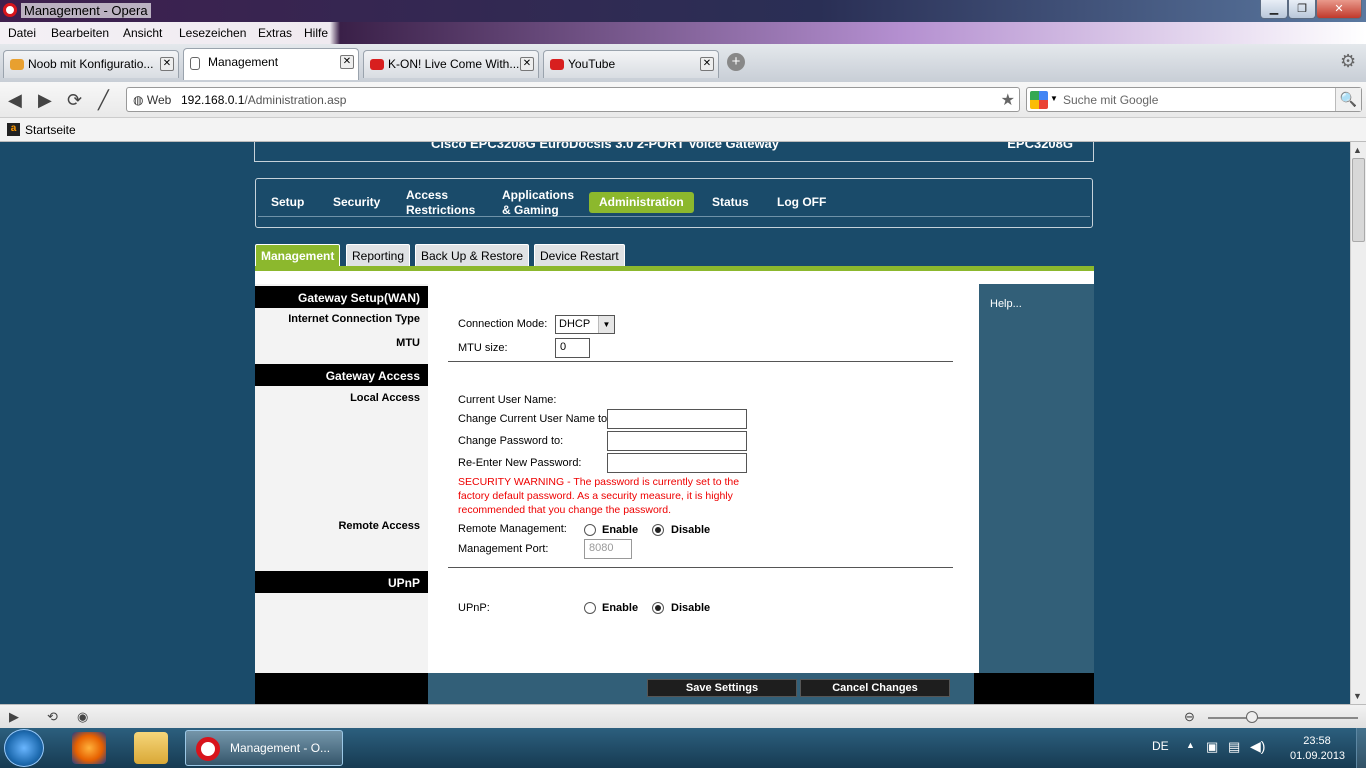 This screenshot has height=768, width=1366. Describe the element at coordinates (658, 530) in the screenshot. I see `remote-disable-radio` at that location.